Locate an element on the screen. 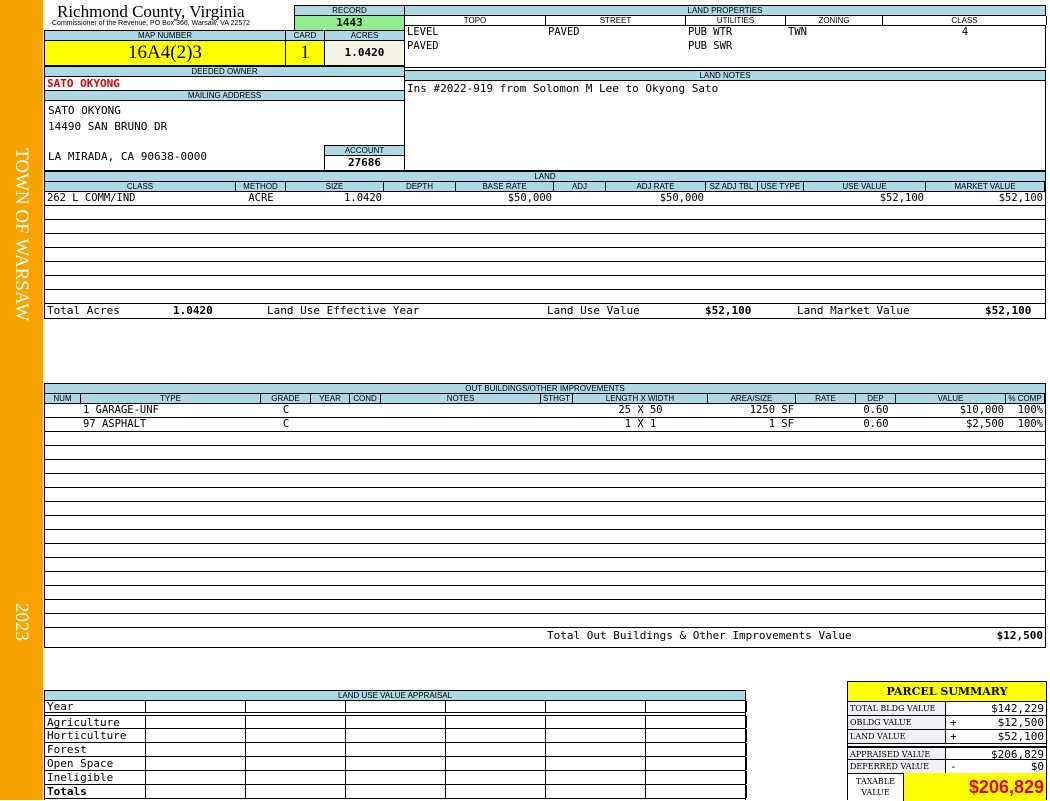 The image size is (1050, 801). land-property-value: PUB SWR is located at coordinates (710, 46).